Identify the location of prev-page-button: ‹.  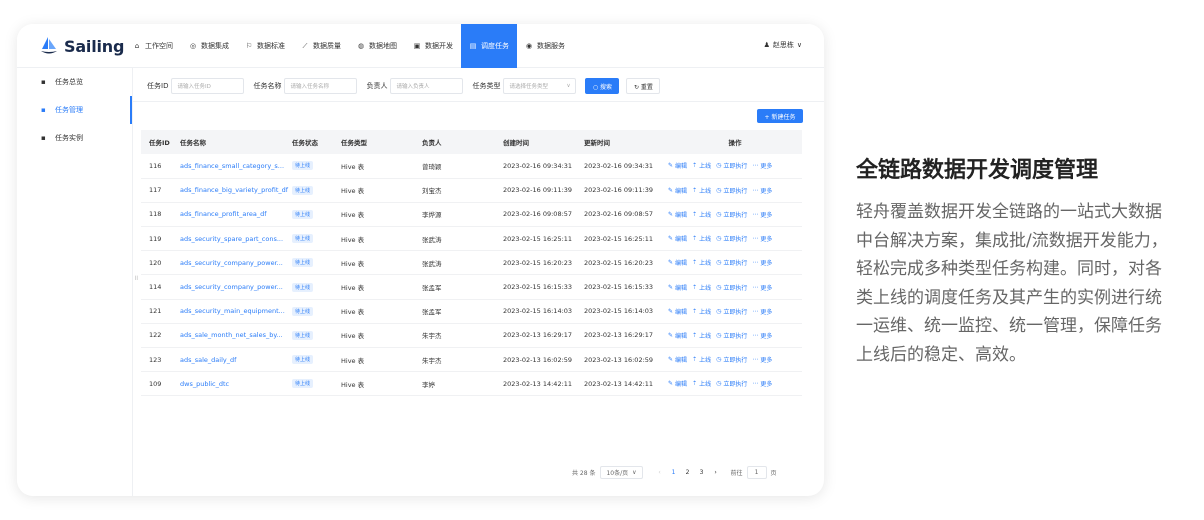
(660, 472).